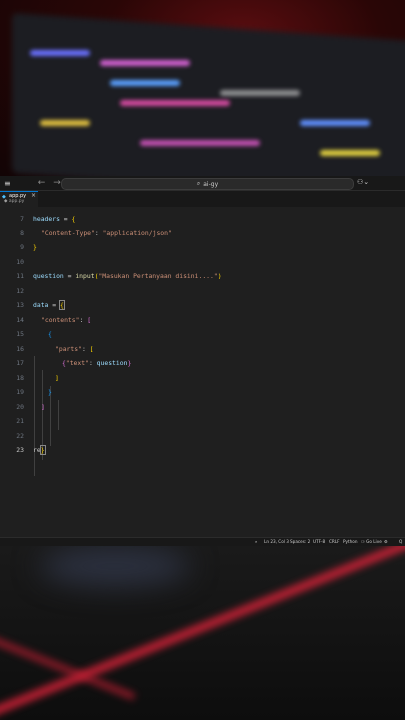 This screenshot has height=720, width=405. I want to click on line-number: 21, so click(20, 421).